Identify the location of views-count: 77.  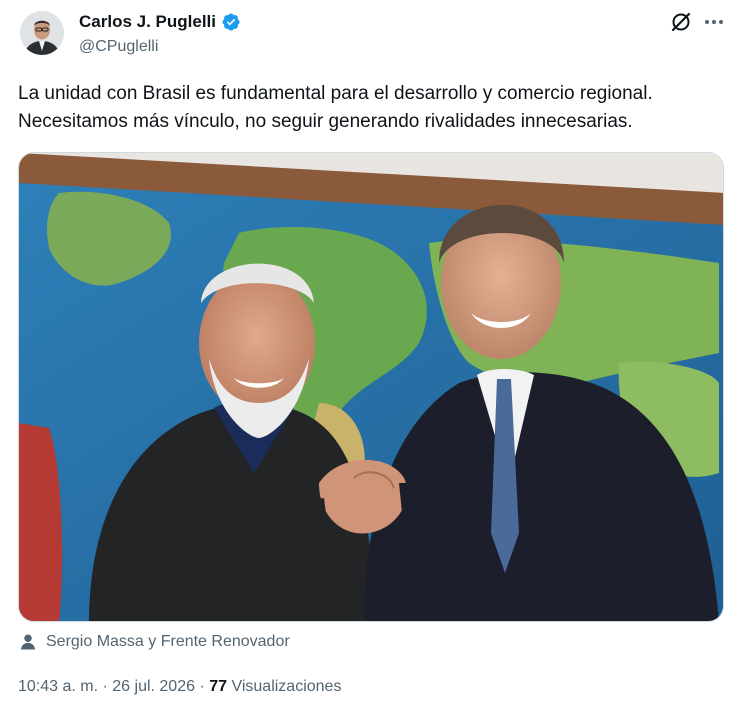
(218, 686).